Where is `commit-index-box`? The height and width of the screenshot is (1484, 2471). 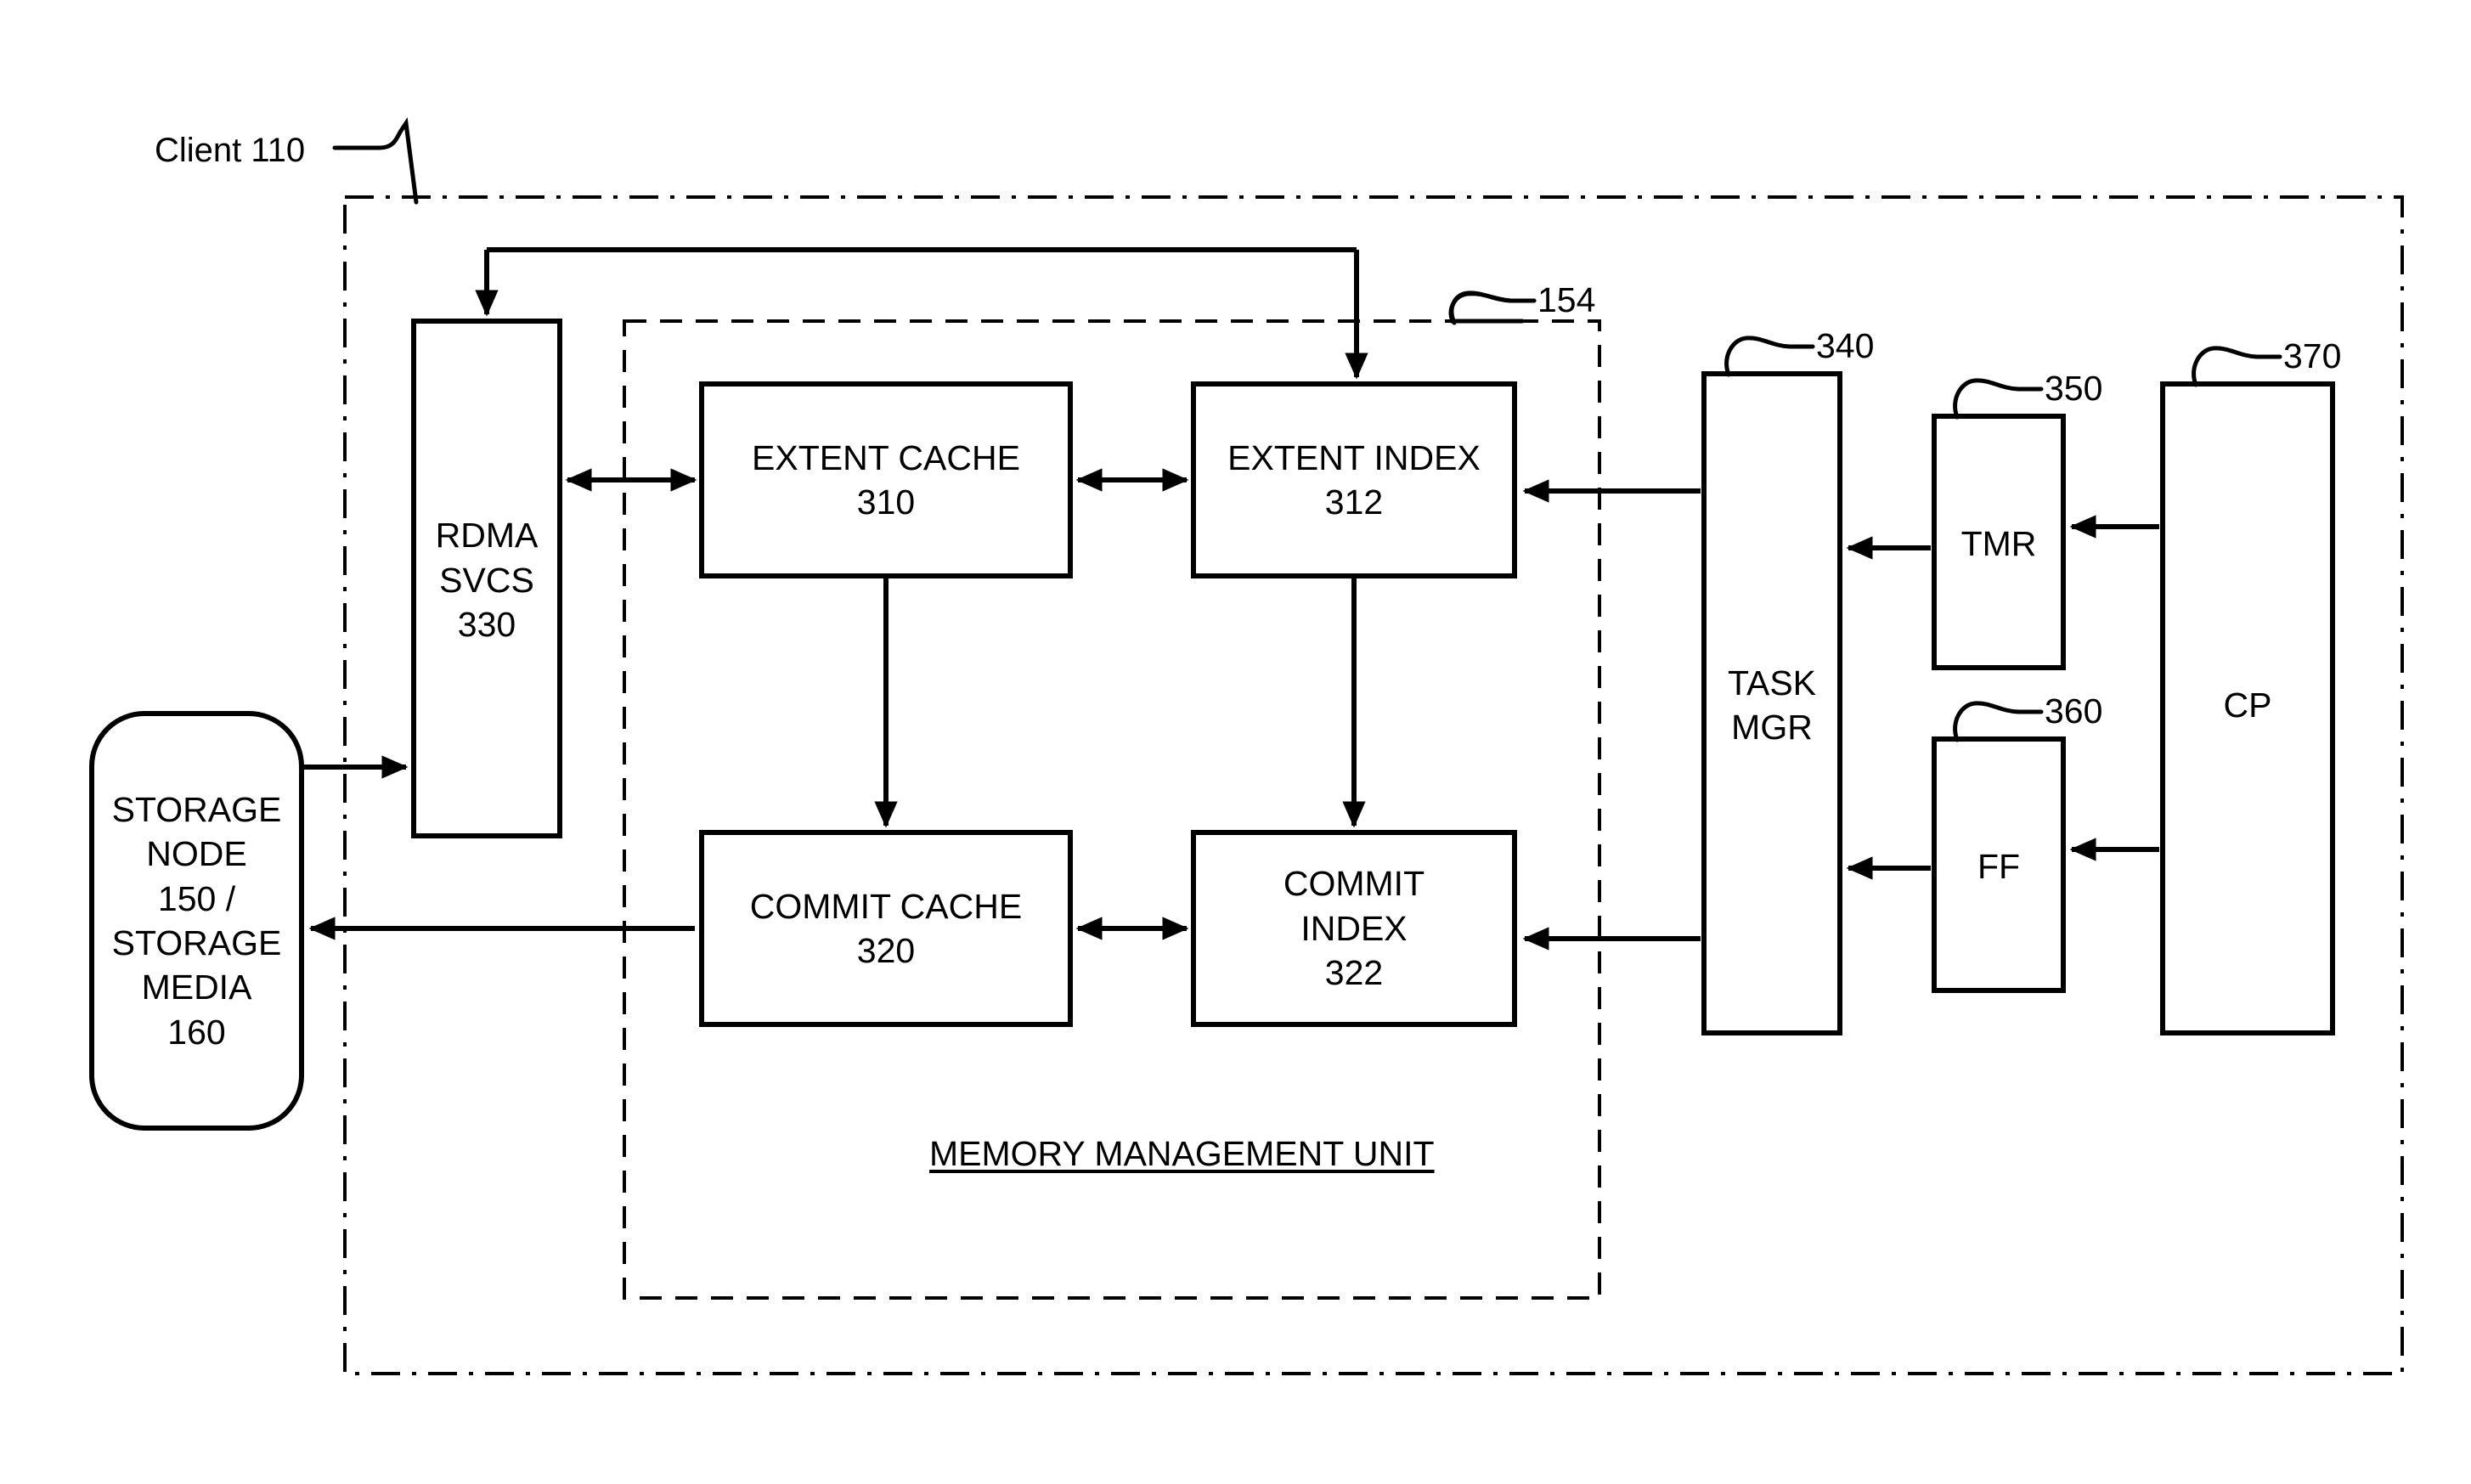 commit-index-box is located at coordinates (1354, 928).